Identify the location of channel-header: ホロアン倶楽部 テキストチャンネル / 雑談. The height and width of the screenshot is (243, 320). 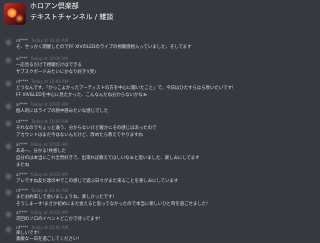
(125, 15).